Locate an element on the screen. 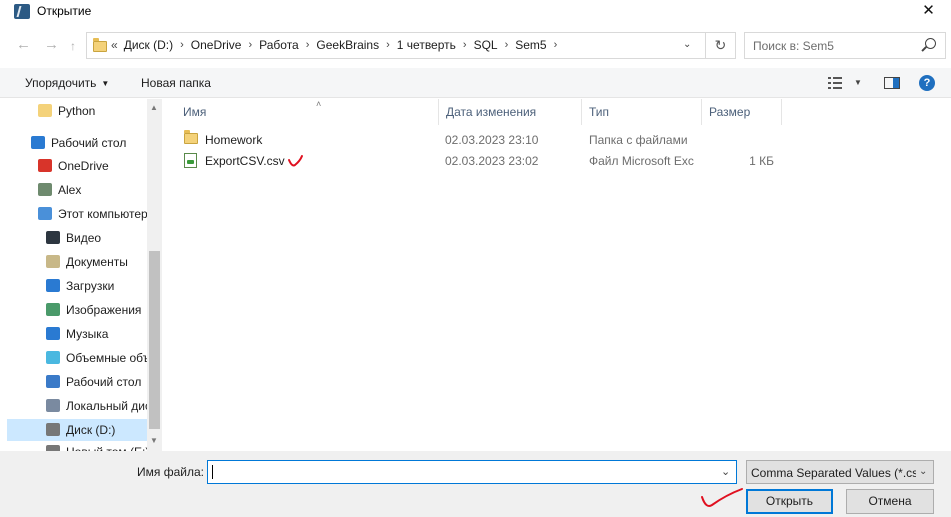 Image resolution: width=951 pixels, height=517 pixels. view-dropdown-icon: ▼ is located at coordinates (858, 82).